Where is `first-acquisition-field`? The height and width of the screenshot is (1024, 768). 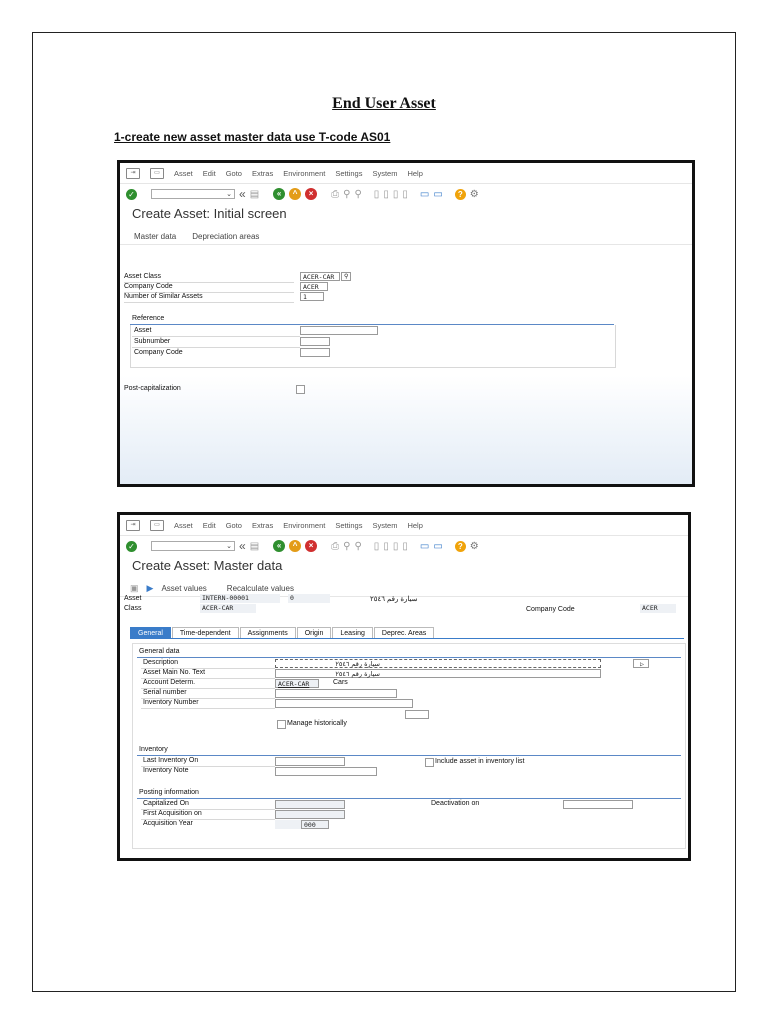
first-acquisition-field is located at coordinates (310, 814).